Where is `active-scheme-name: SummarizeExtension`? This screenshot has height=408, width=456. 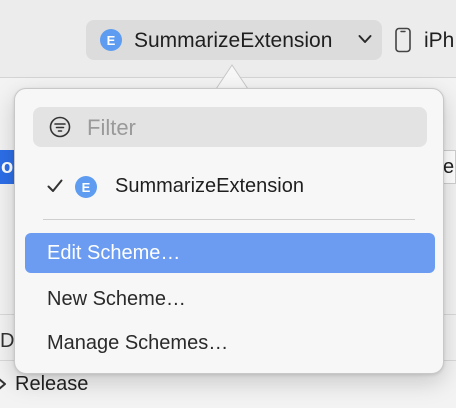
active-scheme-name: SummarizeExtension is located at coordinates (233, 40).